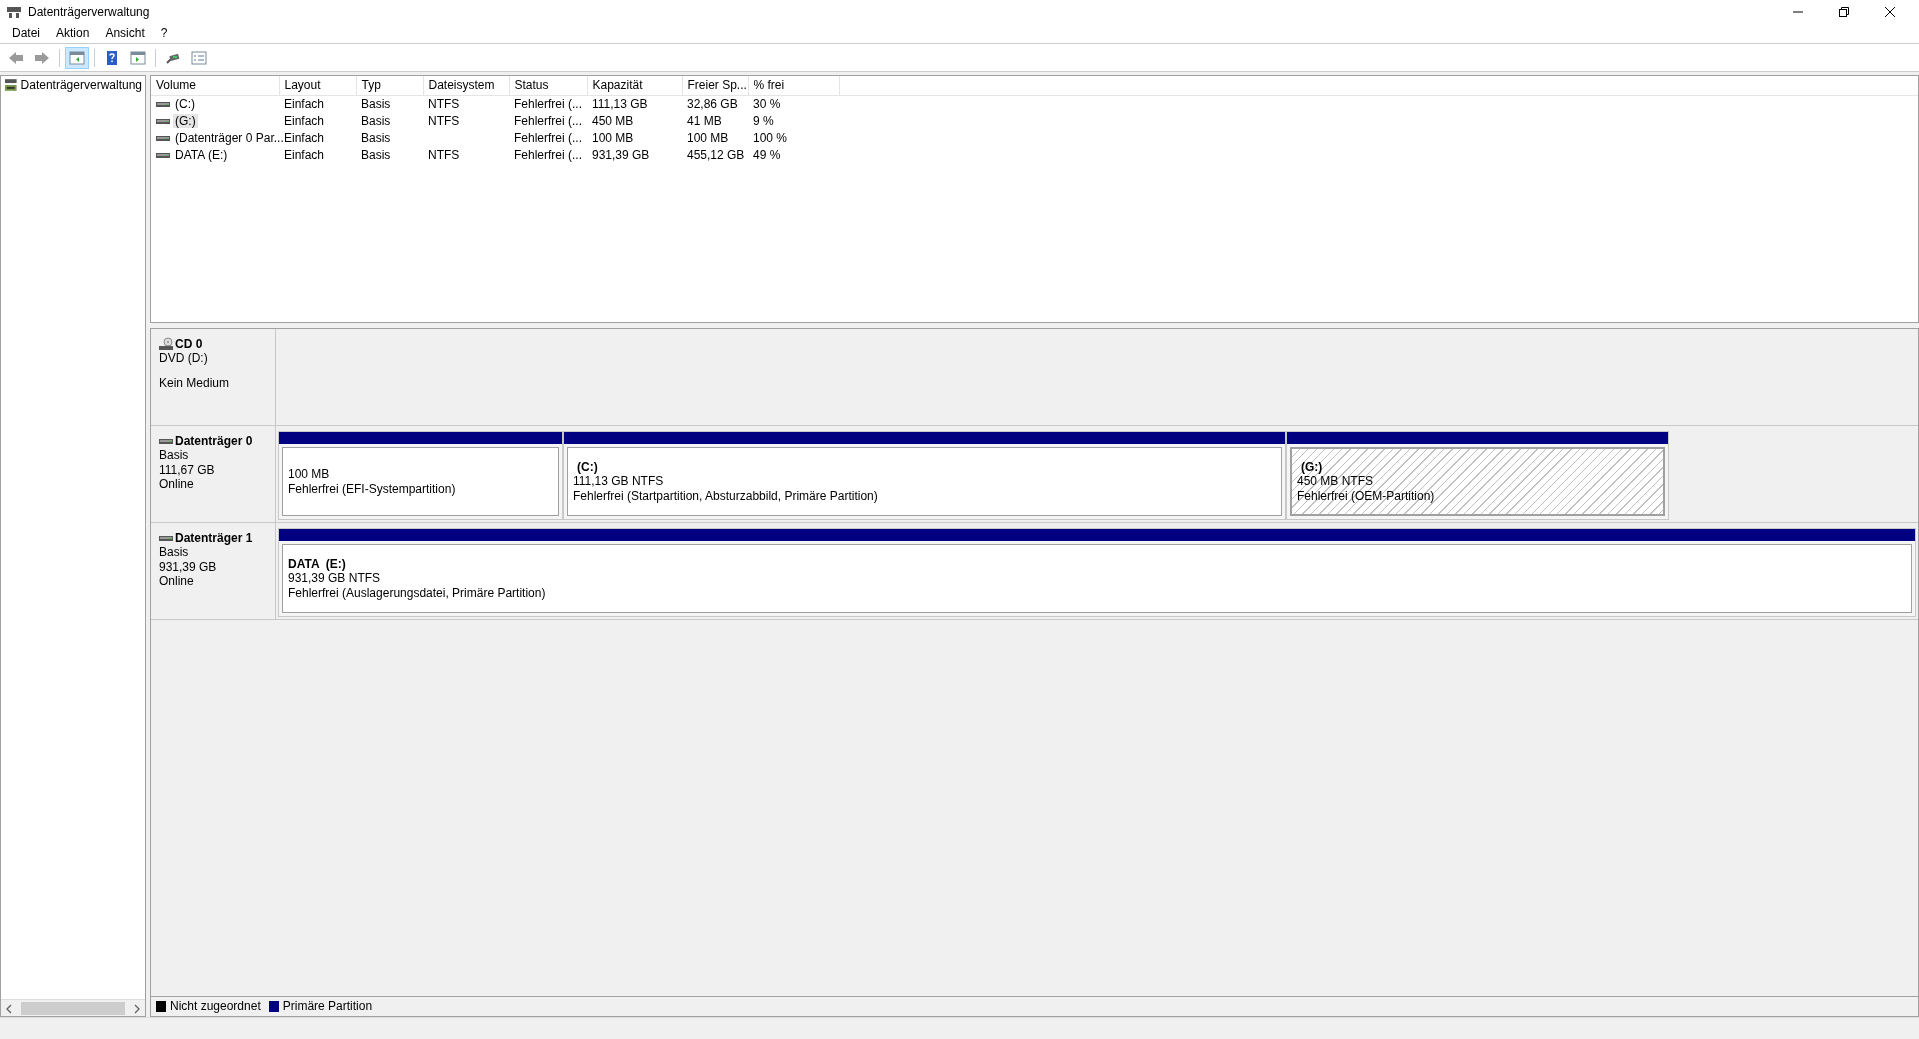  What do you see at coordinates (1097, 572) in the screenshot?
I see `partition-block: DATA (E:) 931,39 GB NTFS Fehlerfrei (Auslagerungsdatei, Primäre Partition)` at bounding box center [1097, 572].